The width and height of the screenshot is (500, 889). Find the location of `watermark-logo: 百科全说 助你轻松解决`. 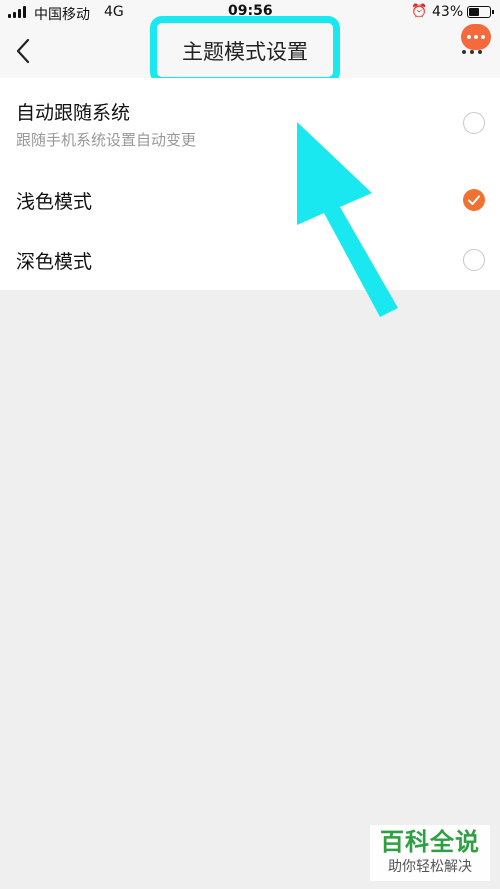

watermark-logo: 百科全说 助你轻松解决 is located at coordinates (430, 853).